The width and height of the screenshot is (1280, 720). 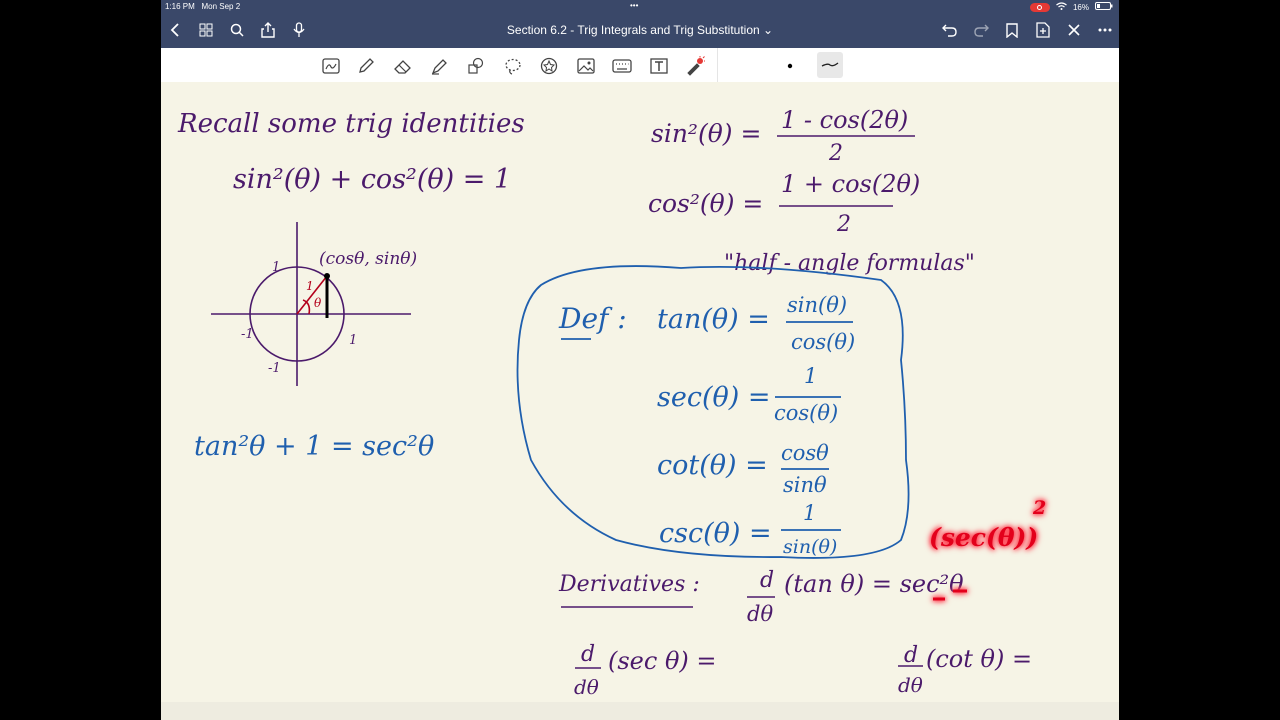 I want to click on multitask-dots: •••, so click(x=634, y=5).